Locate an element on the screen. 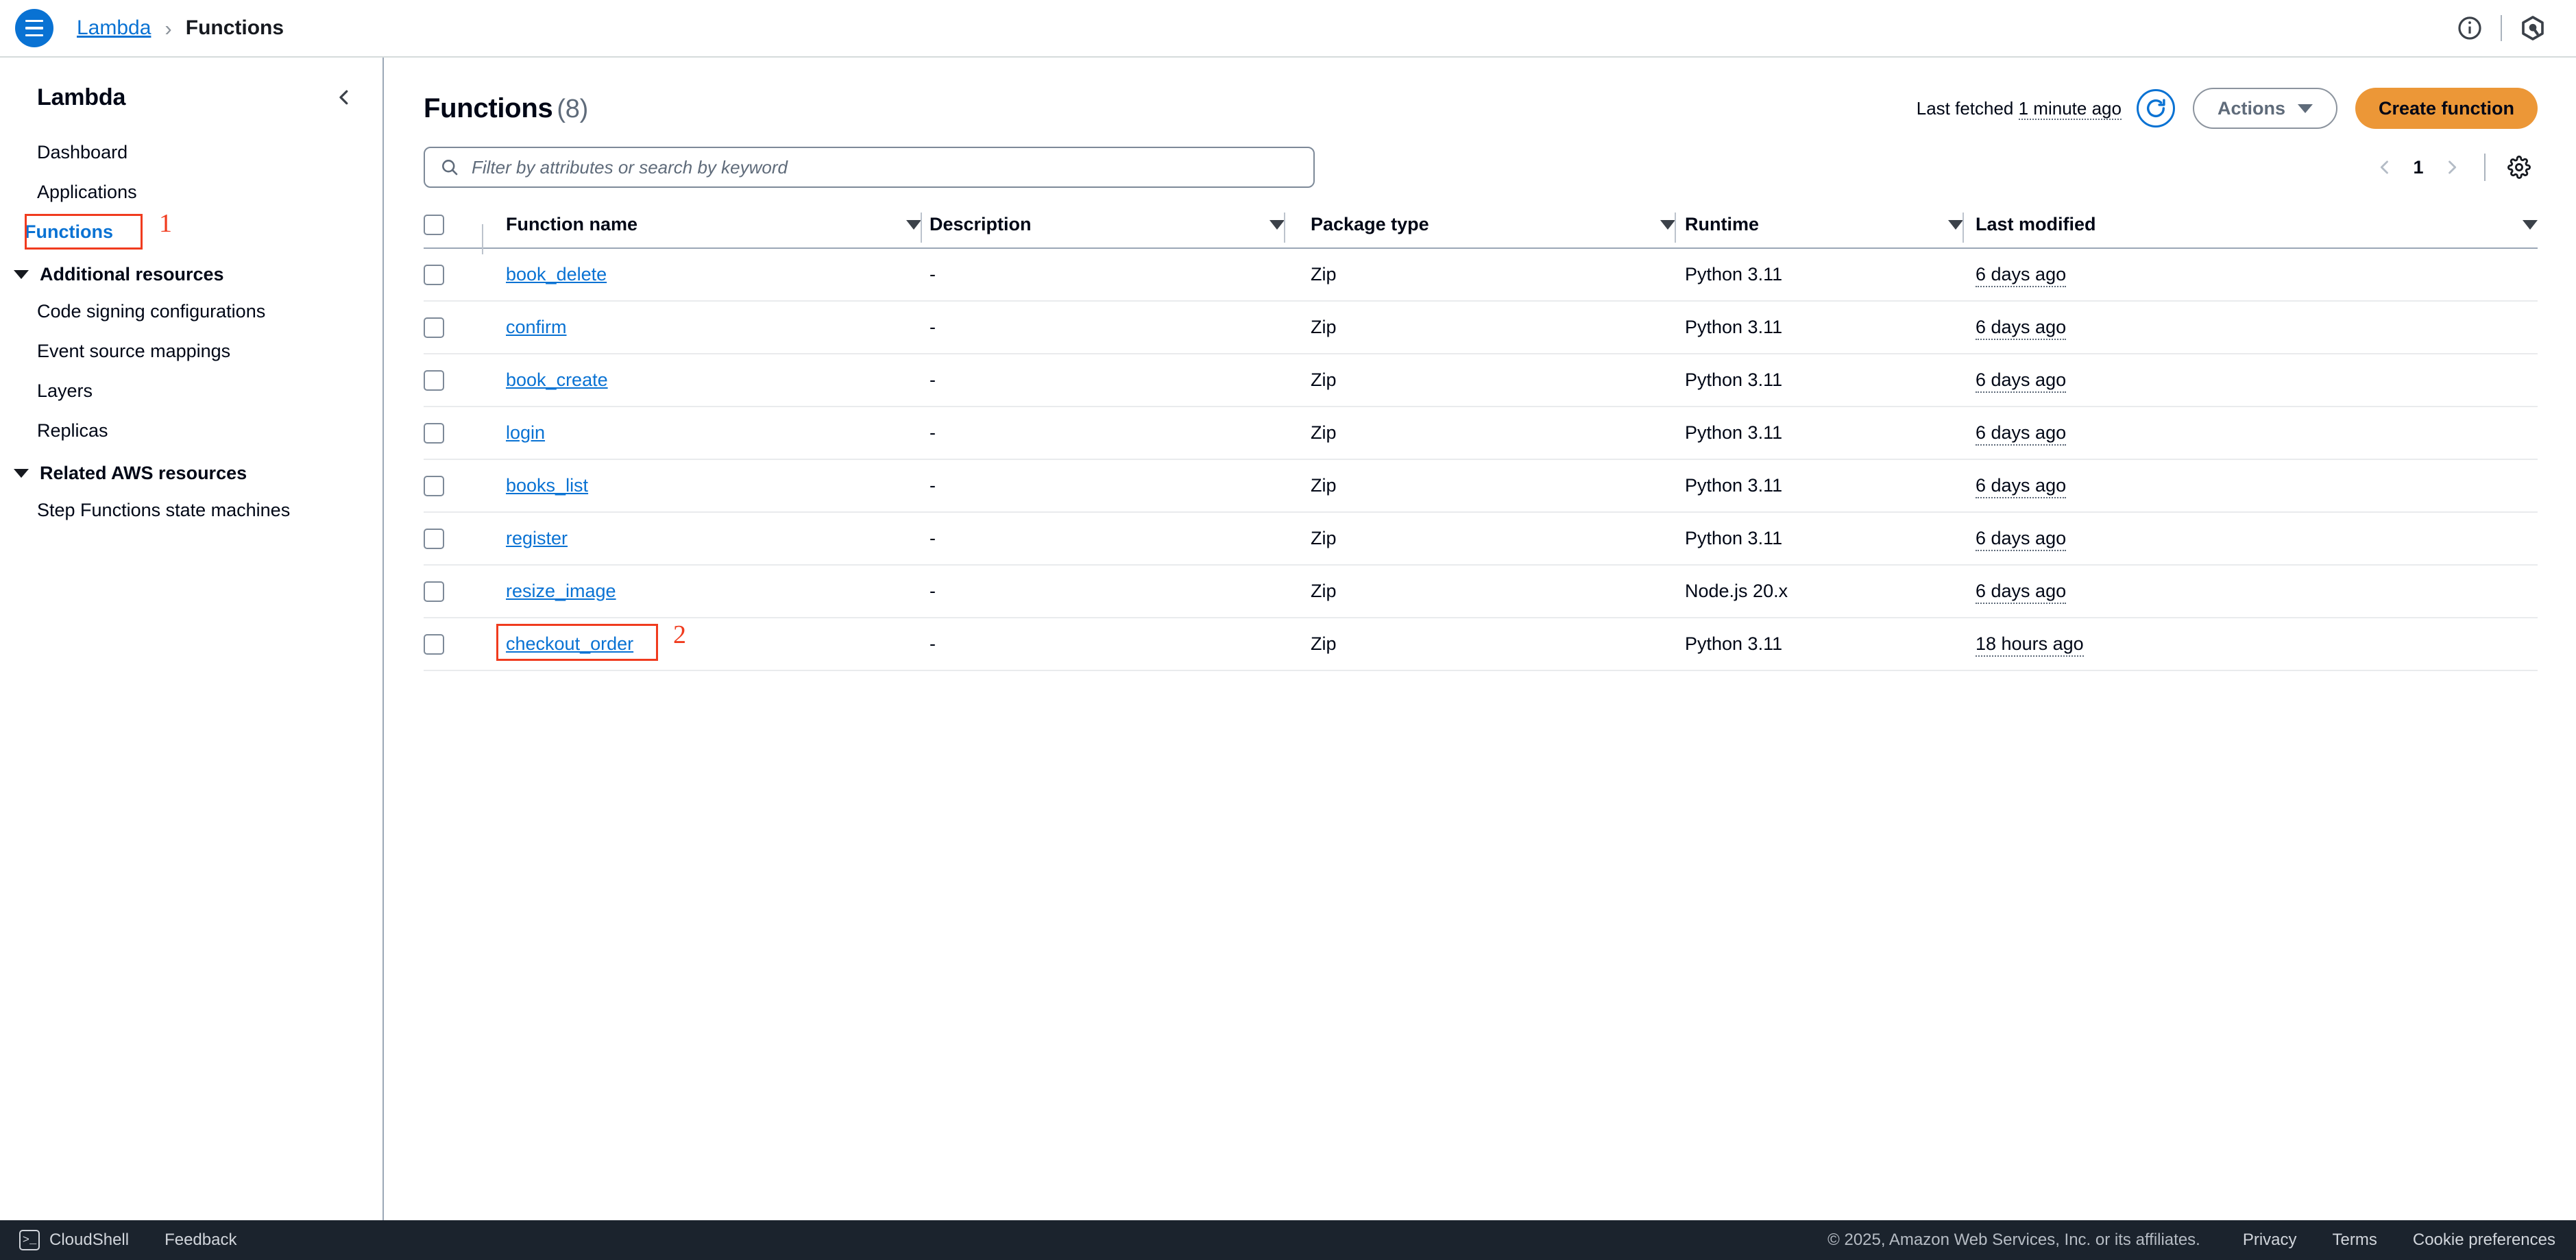  search-box is located at coordinates (869, 167).